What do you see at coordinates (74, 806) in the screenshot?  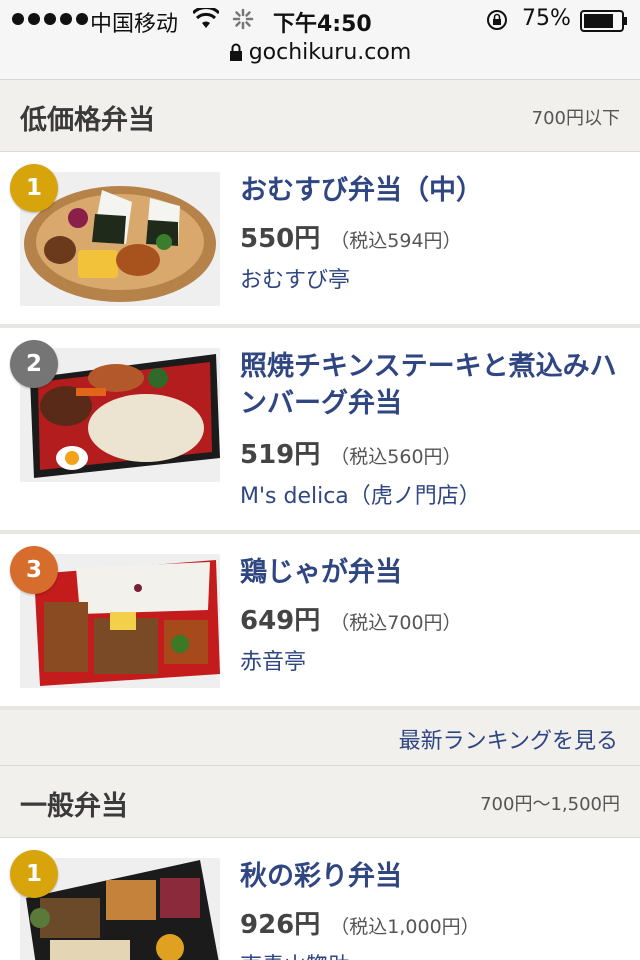 I see `section-title: 一般弁当` at bounding box center [74, 806].